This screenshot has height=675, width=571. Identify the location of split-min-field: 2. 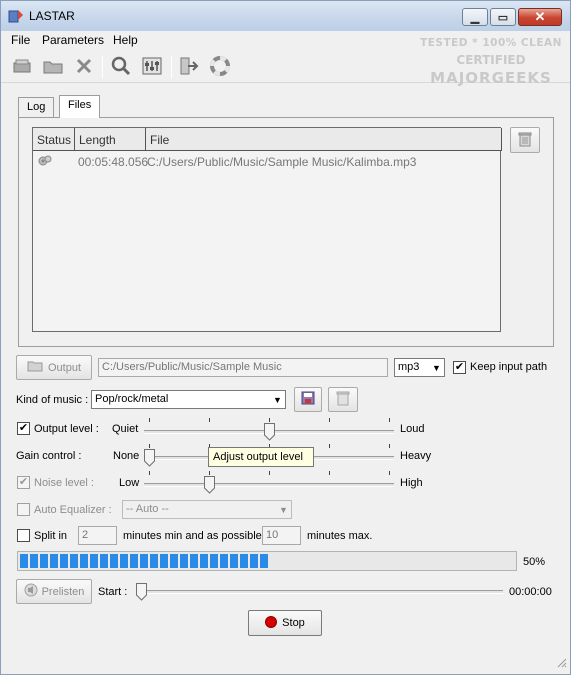
(97, 535).